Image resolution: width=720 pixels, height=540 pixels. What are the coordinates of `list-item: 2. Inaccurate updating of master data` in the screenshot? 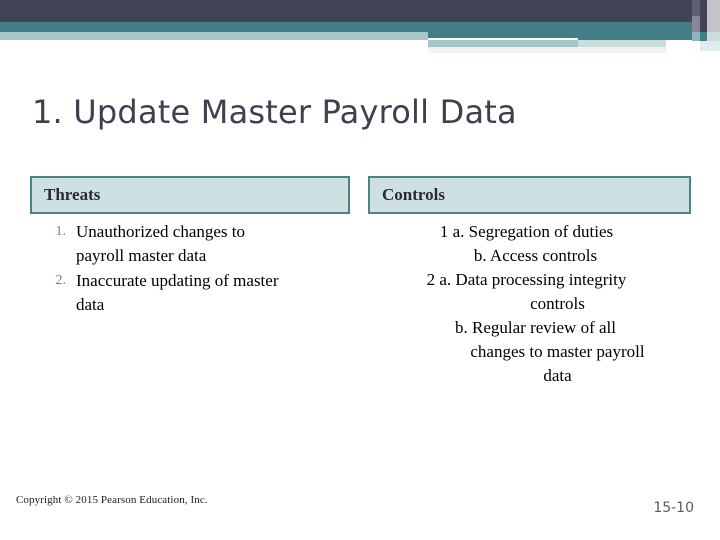 It's located at (190, 293).